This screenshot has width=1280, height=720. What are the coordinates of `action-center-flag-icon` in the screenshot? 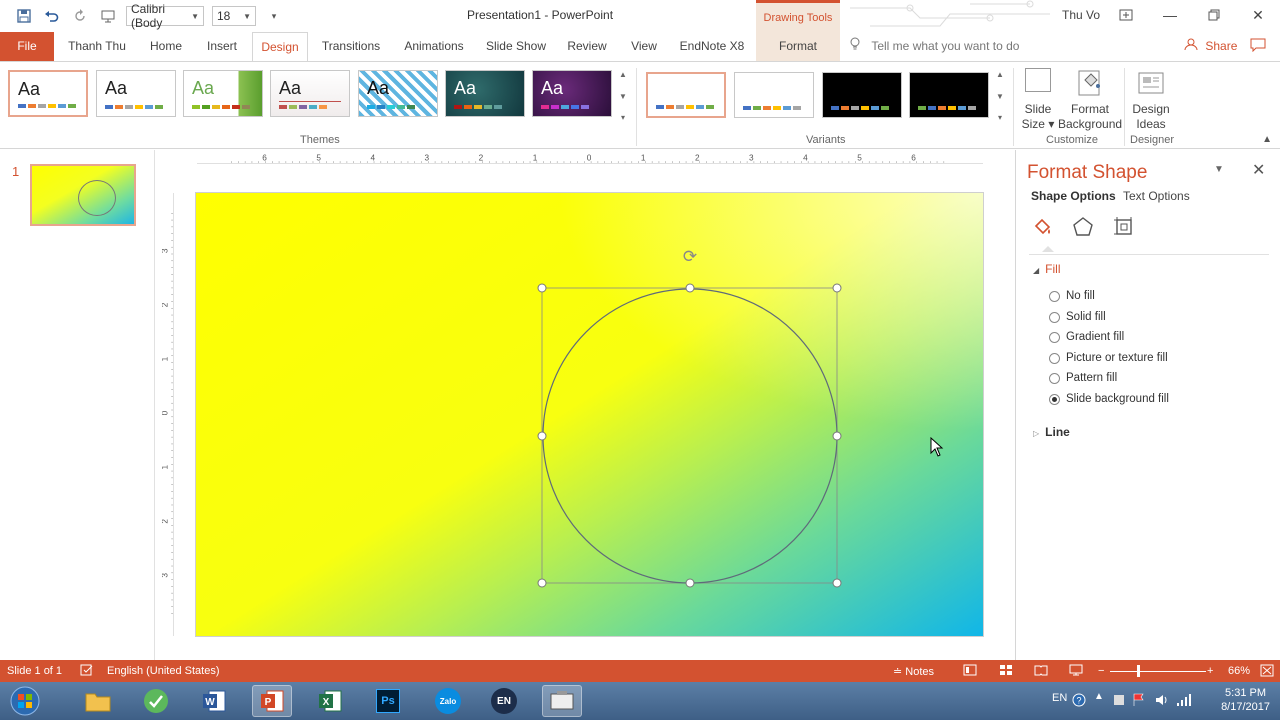 It's located at (1139, 701).